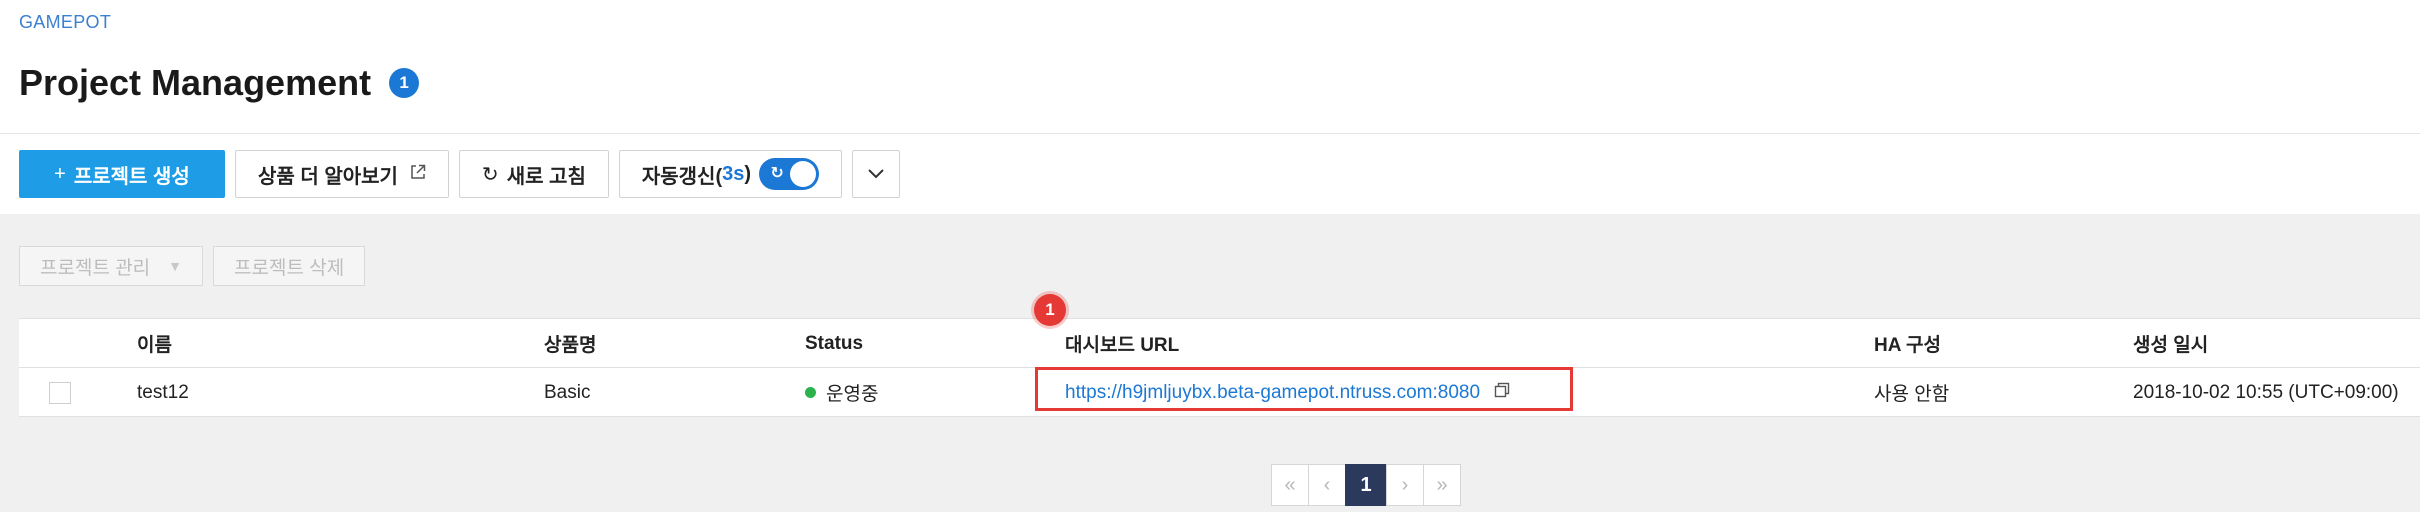 The height and width of the screenshot is (512, 2420). I want to click on first-page-button: «, so click(1290, 485).